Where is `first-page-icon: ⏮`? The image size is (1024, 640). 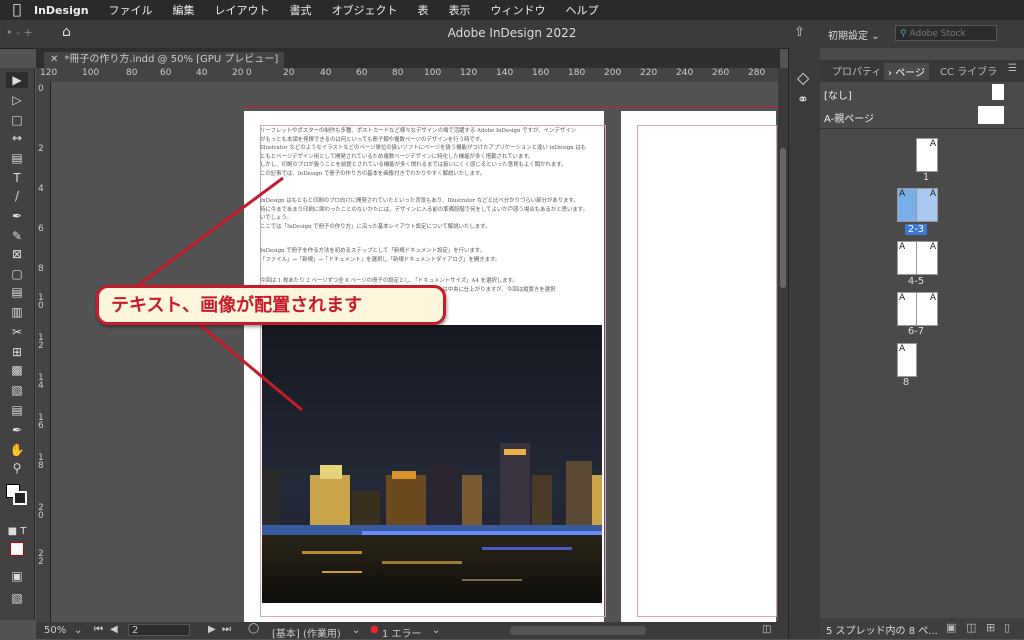 first-page-icon: ⏮ is located at coordinates (98, 629).